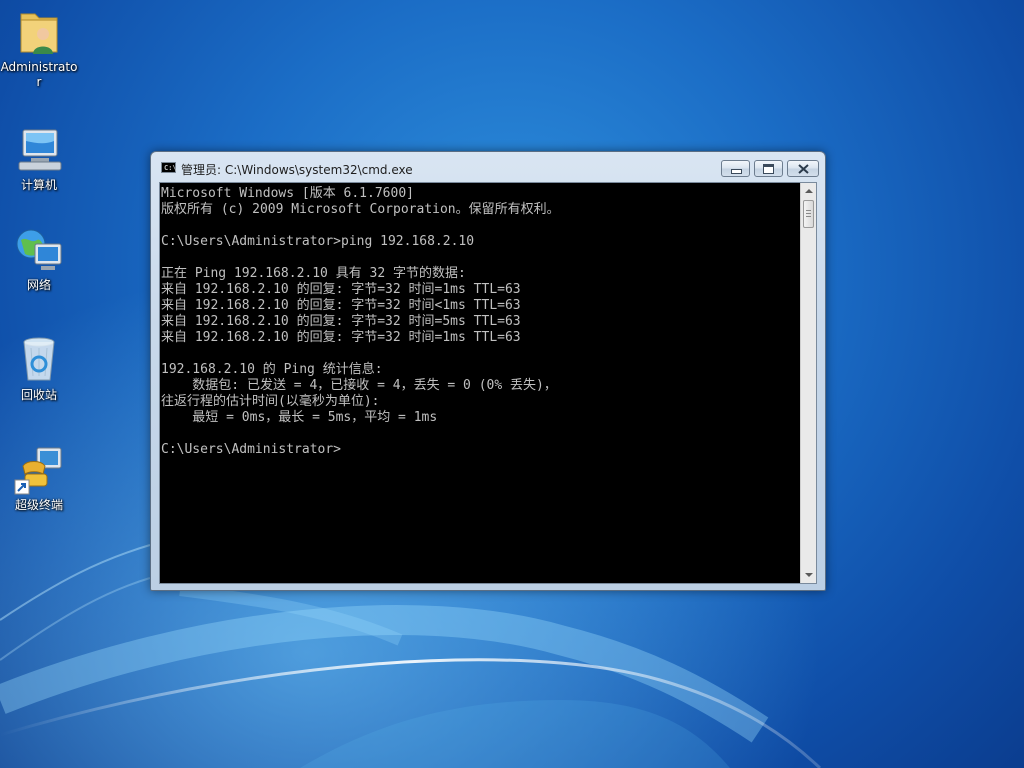 The image size is (1024, 768). What do you see at coordinates (735, 168) in the screenshot?
I see `minimize-button` at bounding box center [735, 168].